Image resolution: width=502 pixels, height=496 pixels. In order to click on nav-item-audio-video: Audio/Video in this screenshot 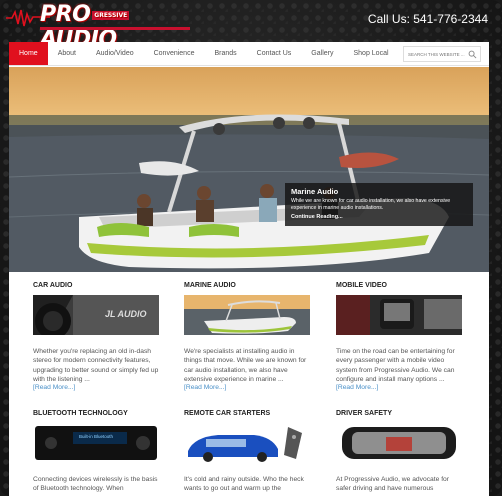, I will do `click(115, 53)`.